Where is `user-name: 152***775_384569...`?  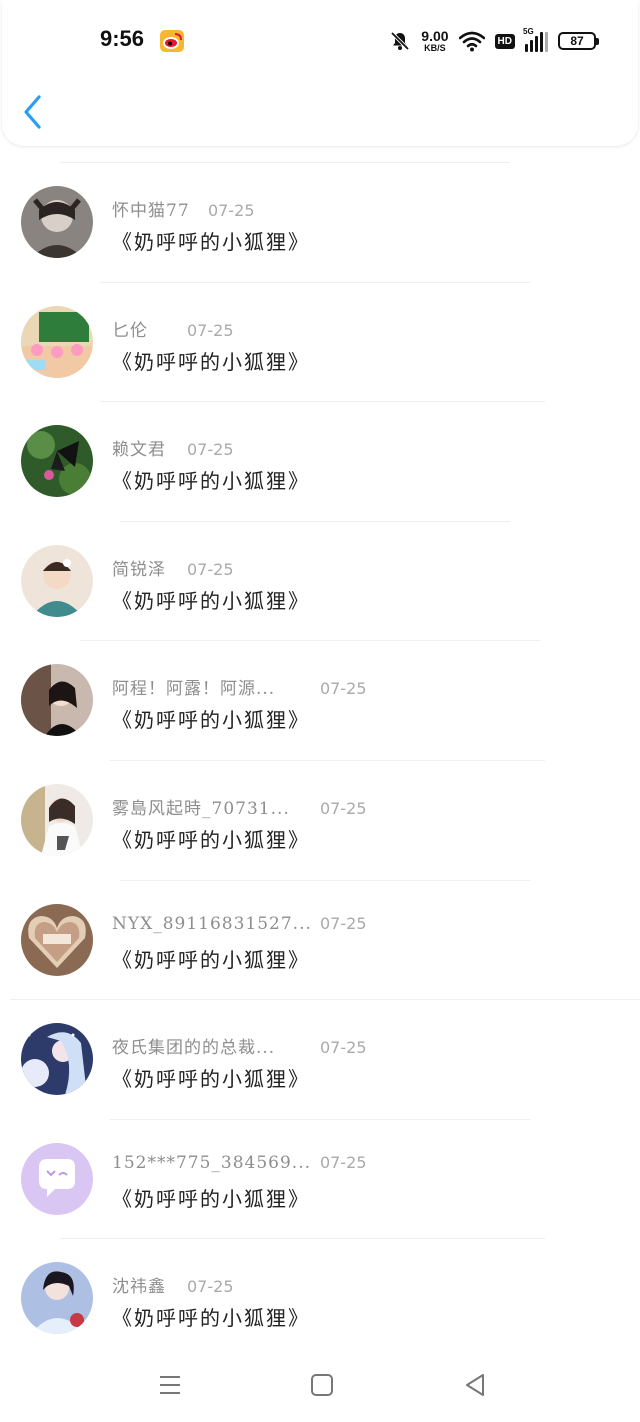
user-name: 152***775_384569... is located at coordinates (216, 1163).